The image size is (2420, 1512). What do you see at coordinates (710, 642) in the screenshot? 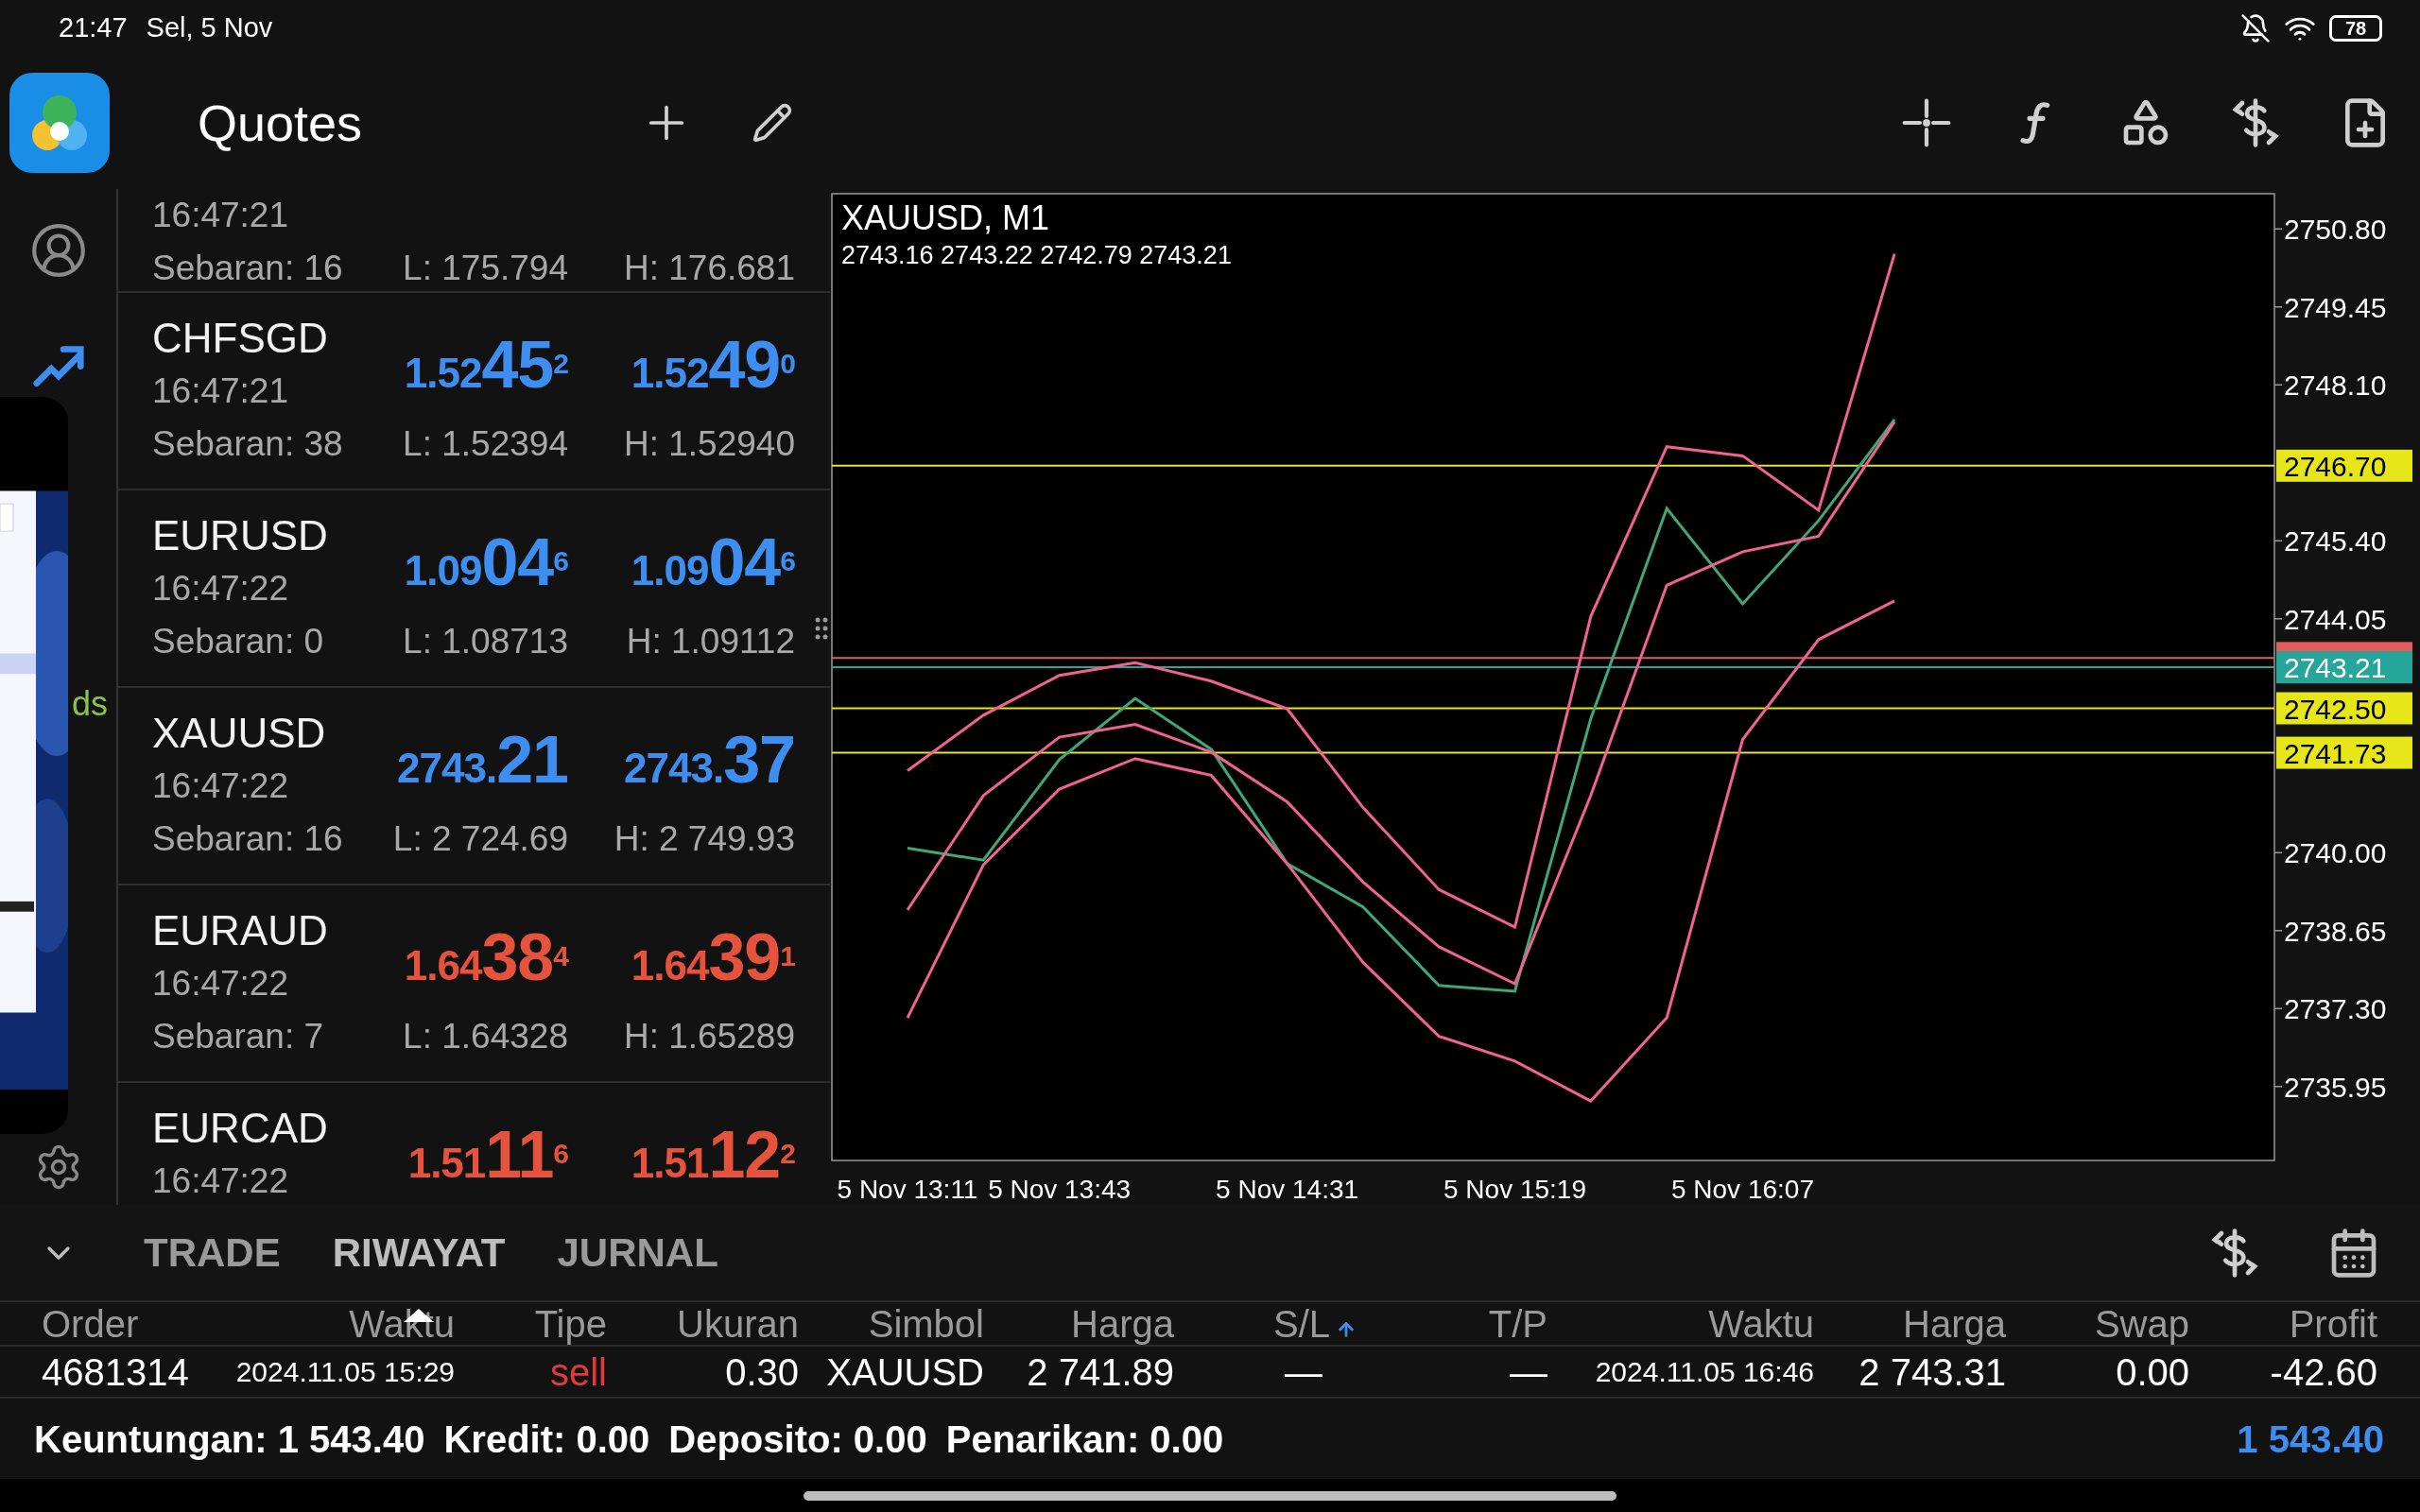
I see `high-price: H: 1.09112` at bounding box center [710, 642].